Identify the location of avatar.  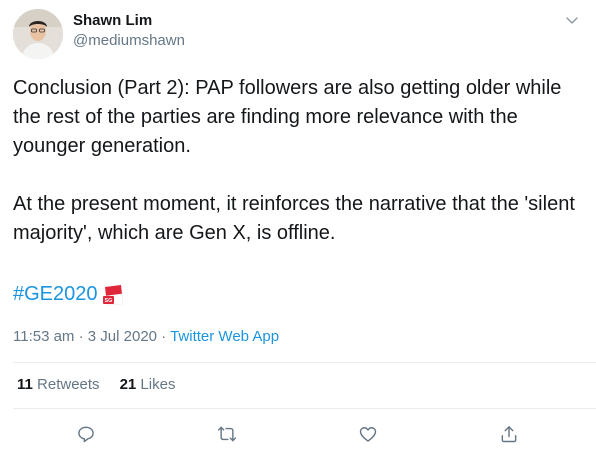
(38, 34).